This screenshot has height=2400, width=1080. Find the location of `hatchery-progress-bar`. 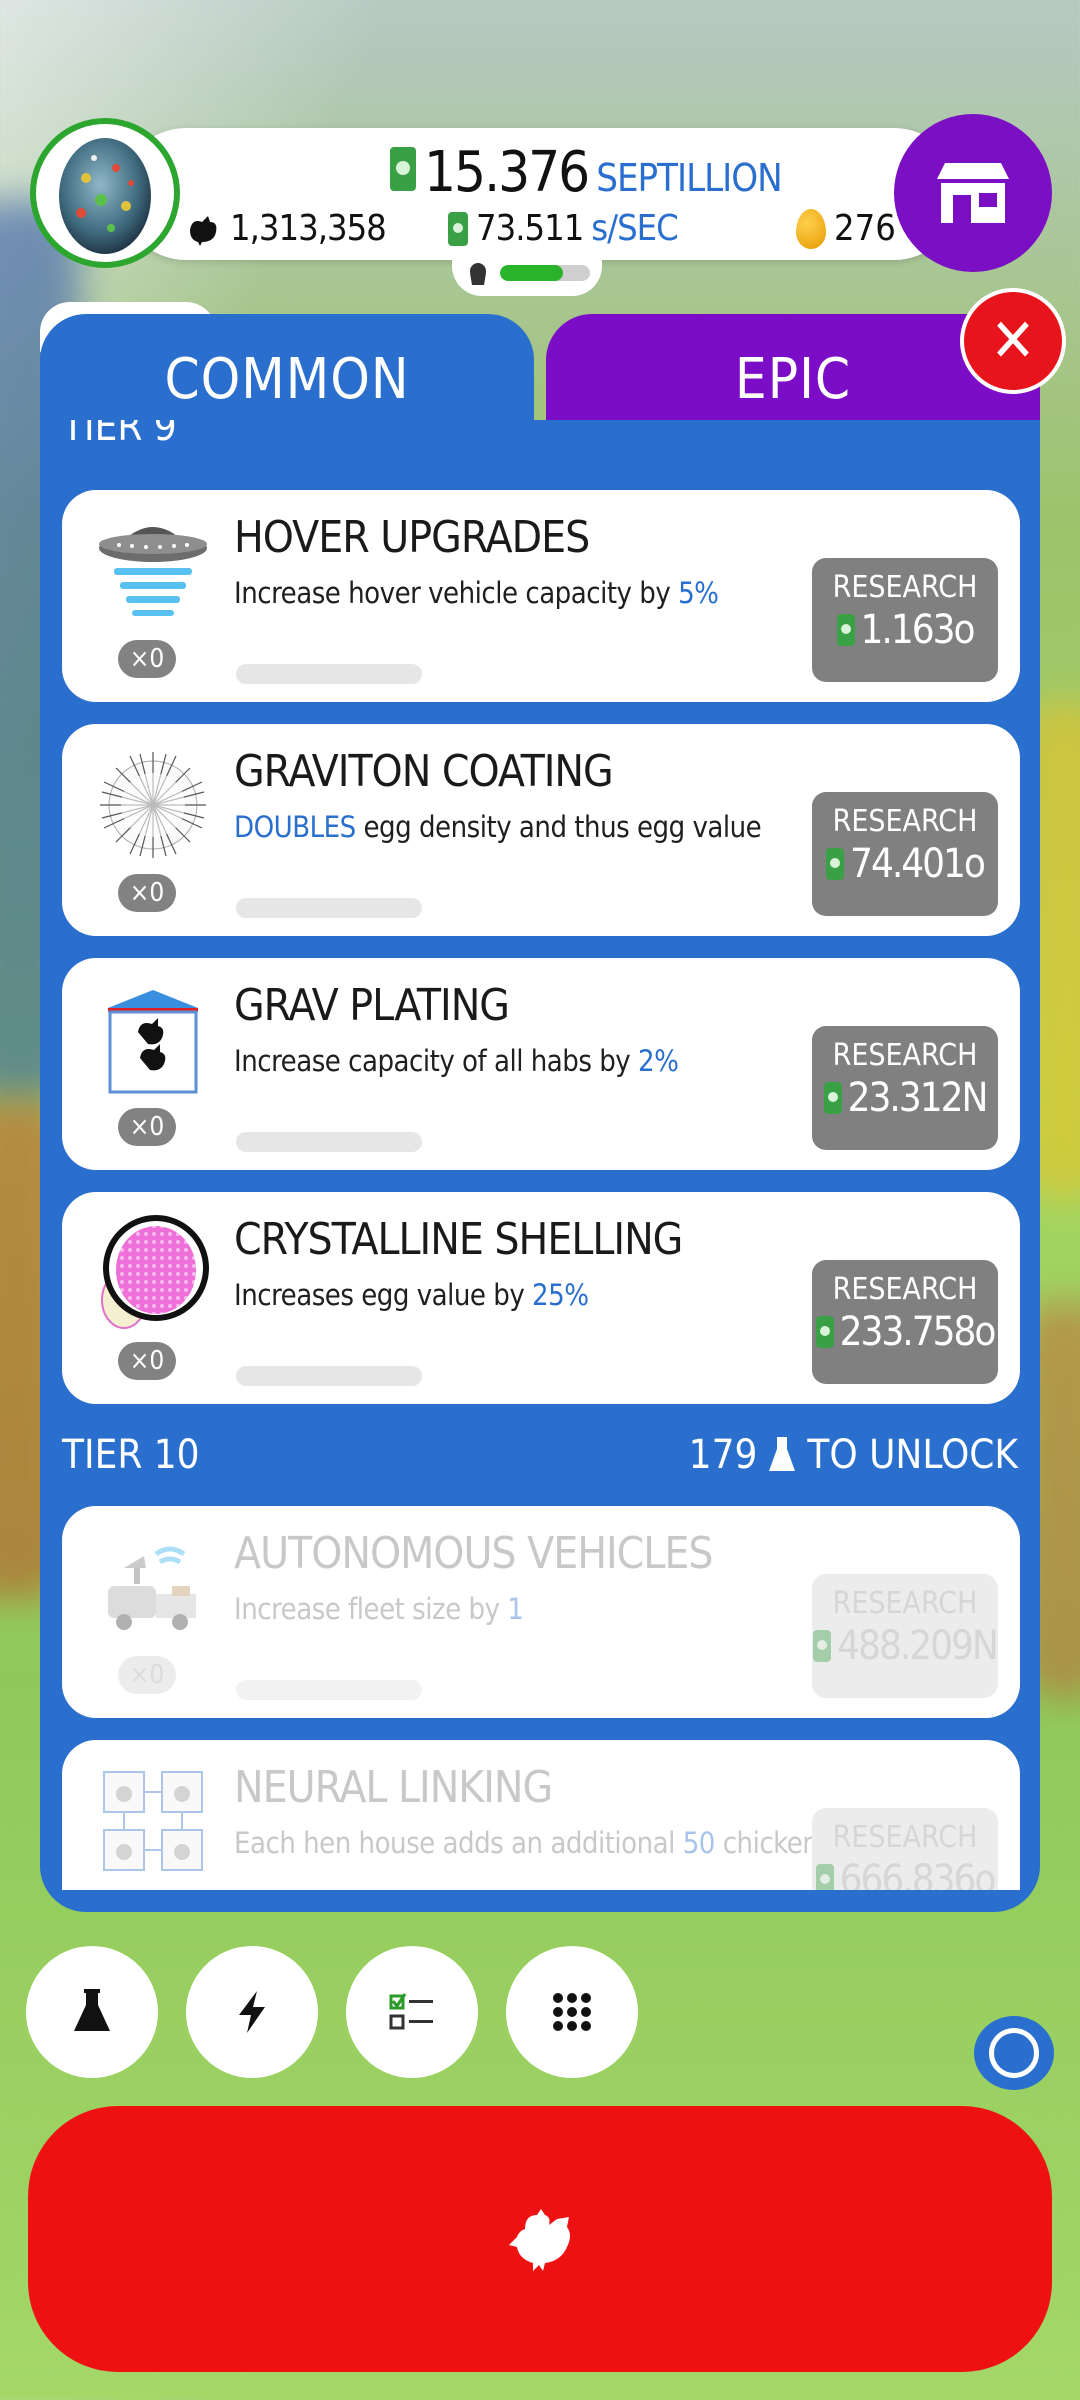

hatchery-progress-bar is located at coordinates (545, 273).